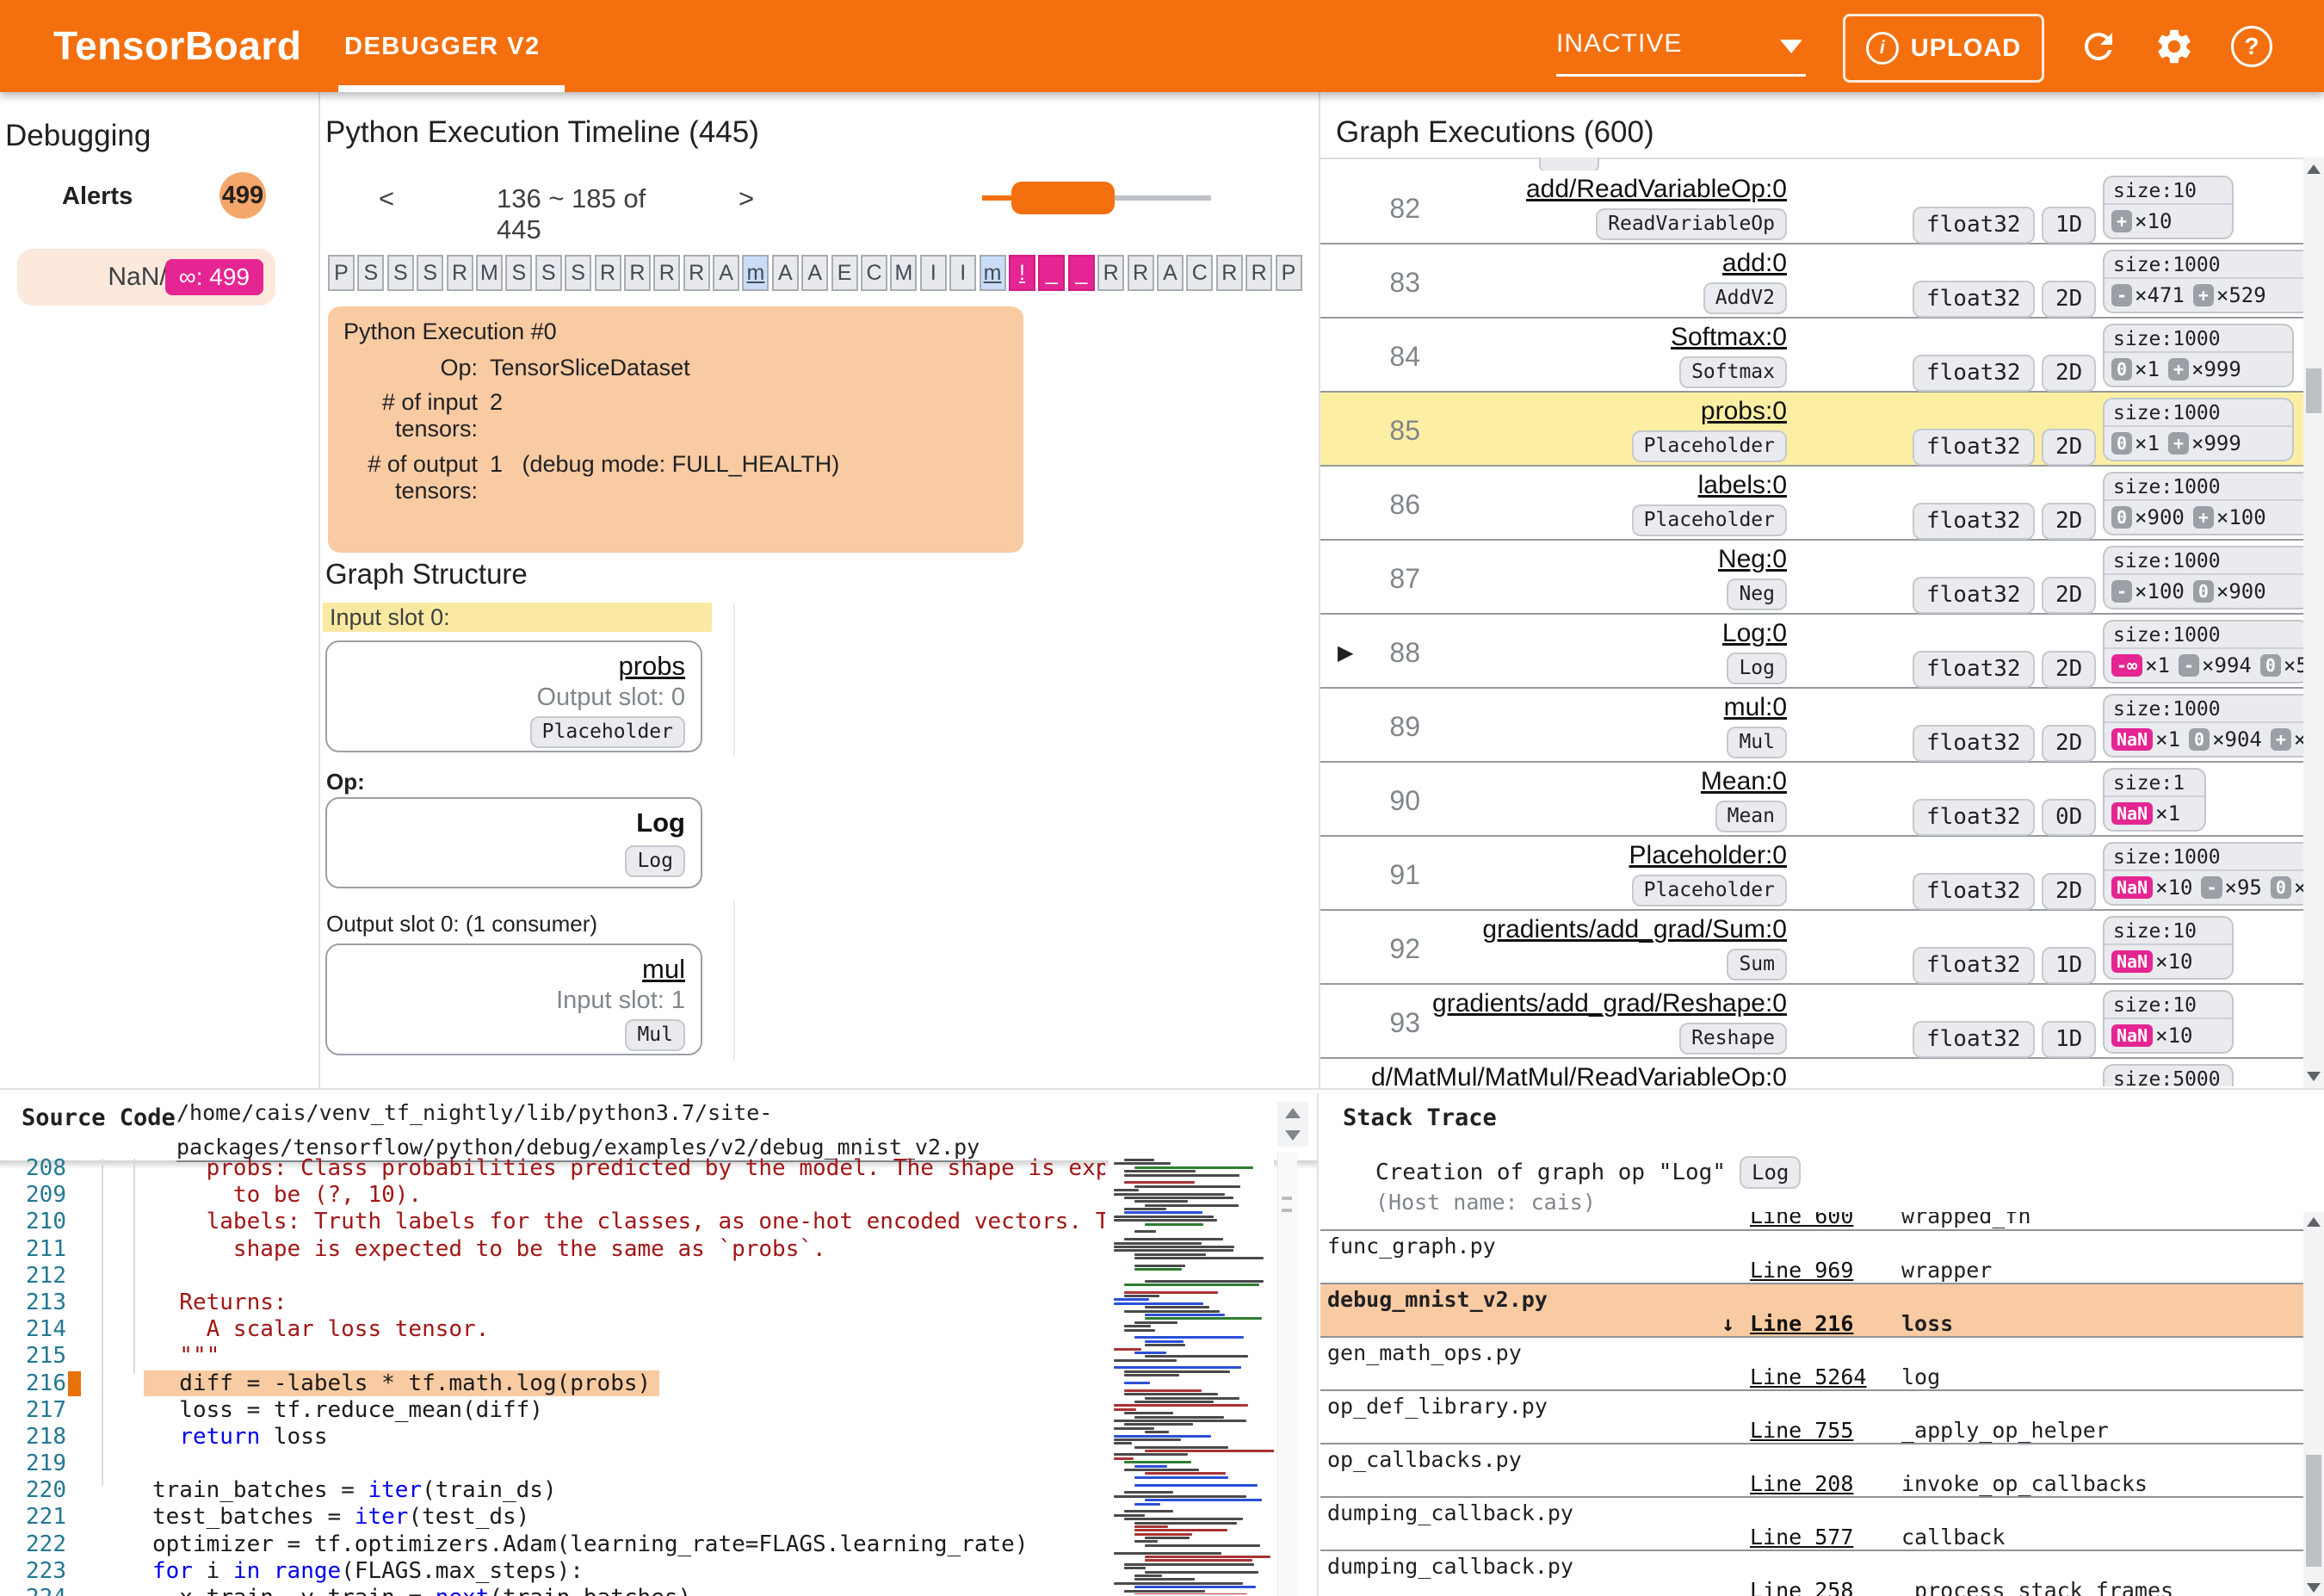 This screenshot has width=2324, height=1596. I want to click on tensor-name-link: d/MatMul/MatMul/ReadVariableOp:0, so click(1579, 1074).